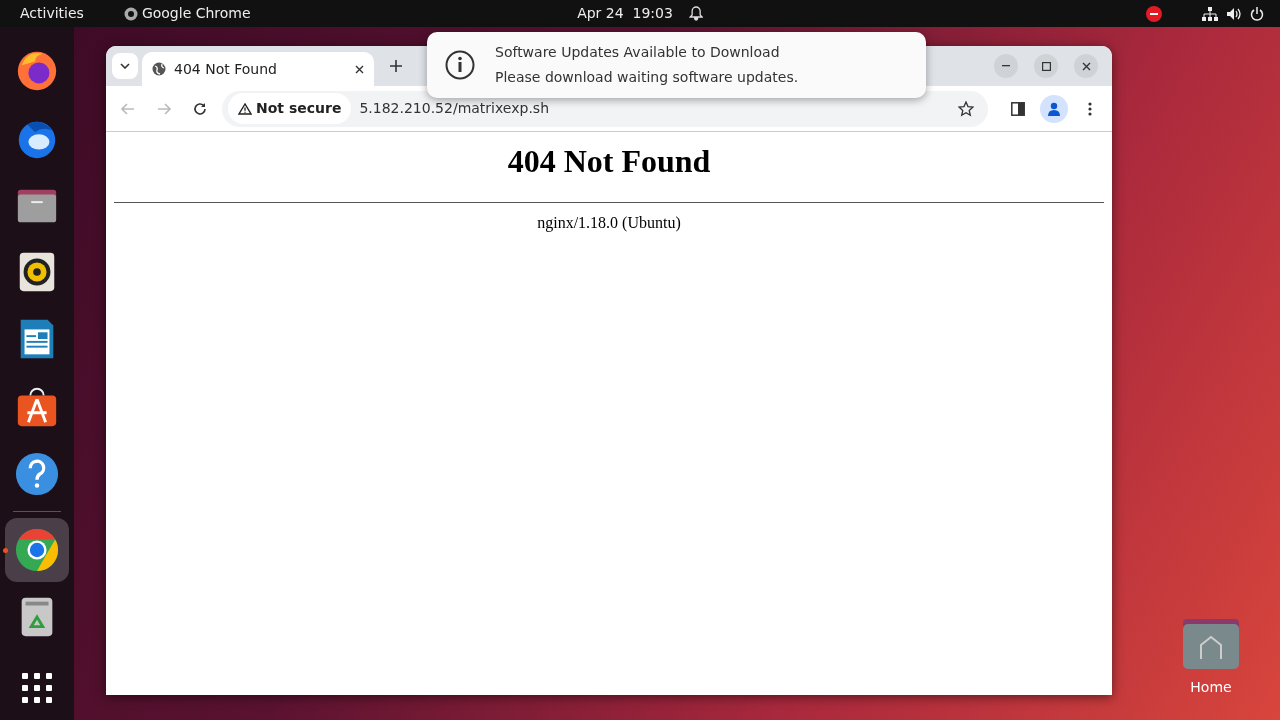 The width and height of the screenshot is (1280, 720). Describe the element at coordinates (647, 77) in the screenshot. I see `notification-body: Please download waiting software updates.` at that location.